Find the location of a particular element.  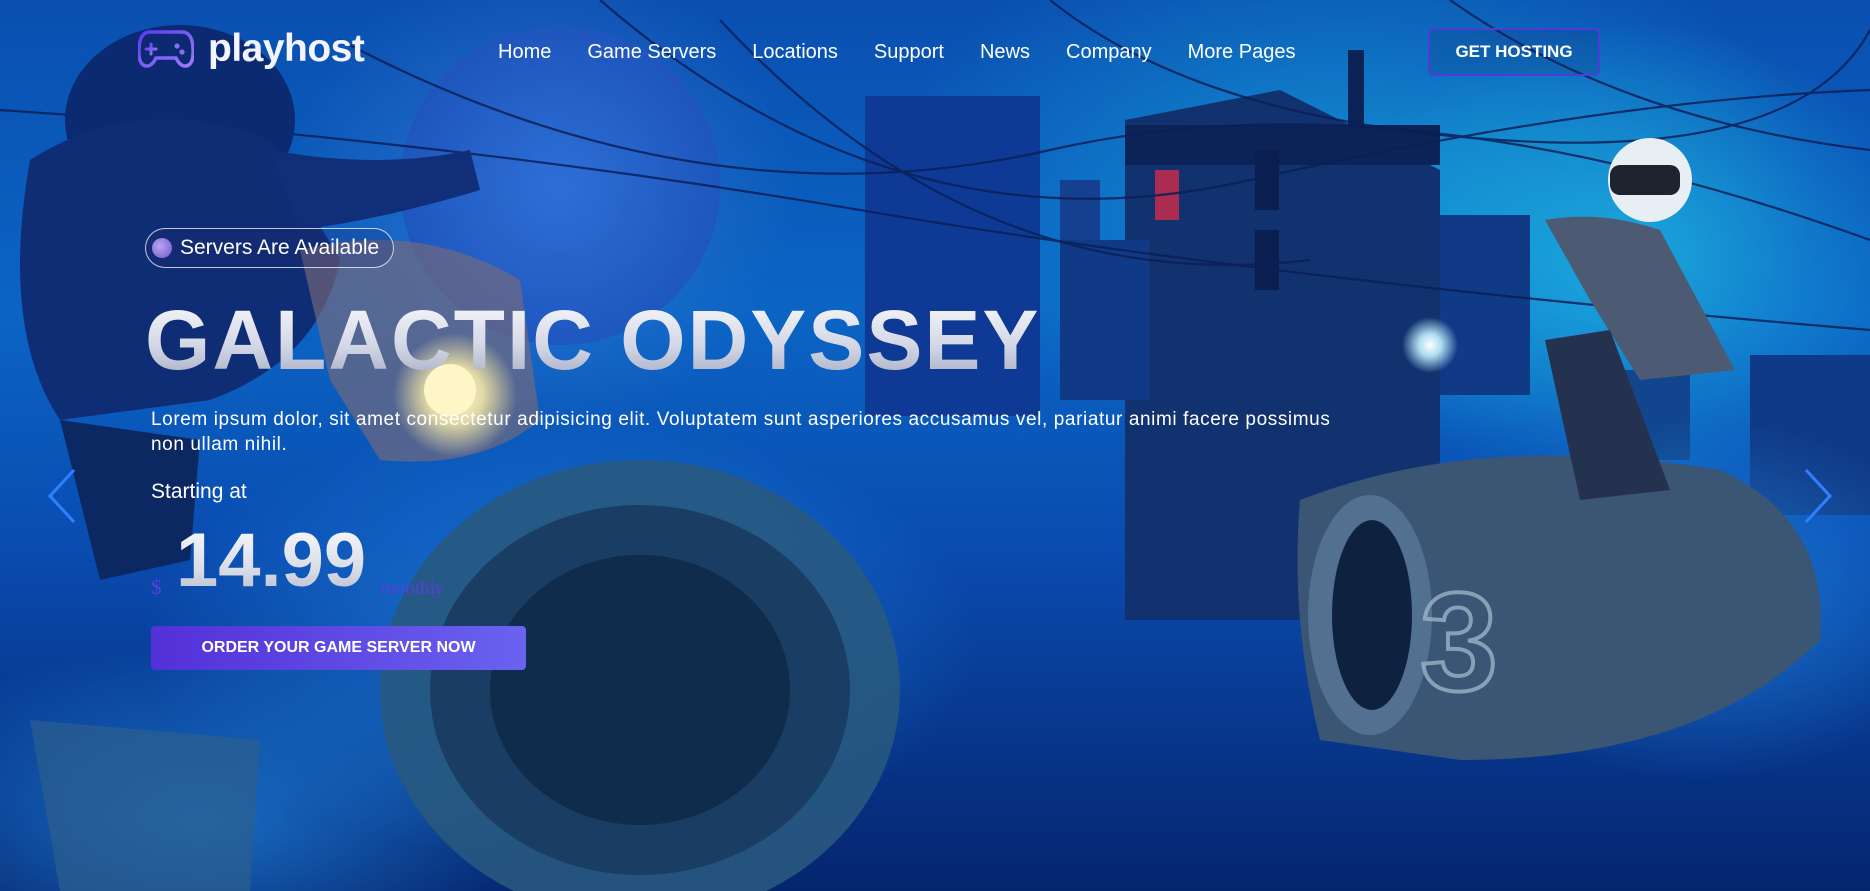

nav-support: Support is located at coordinates (909, 52).